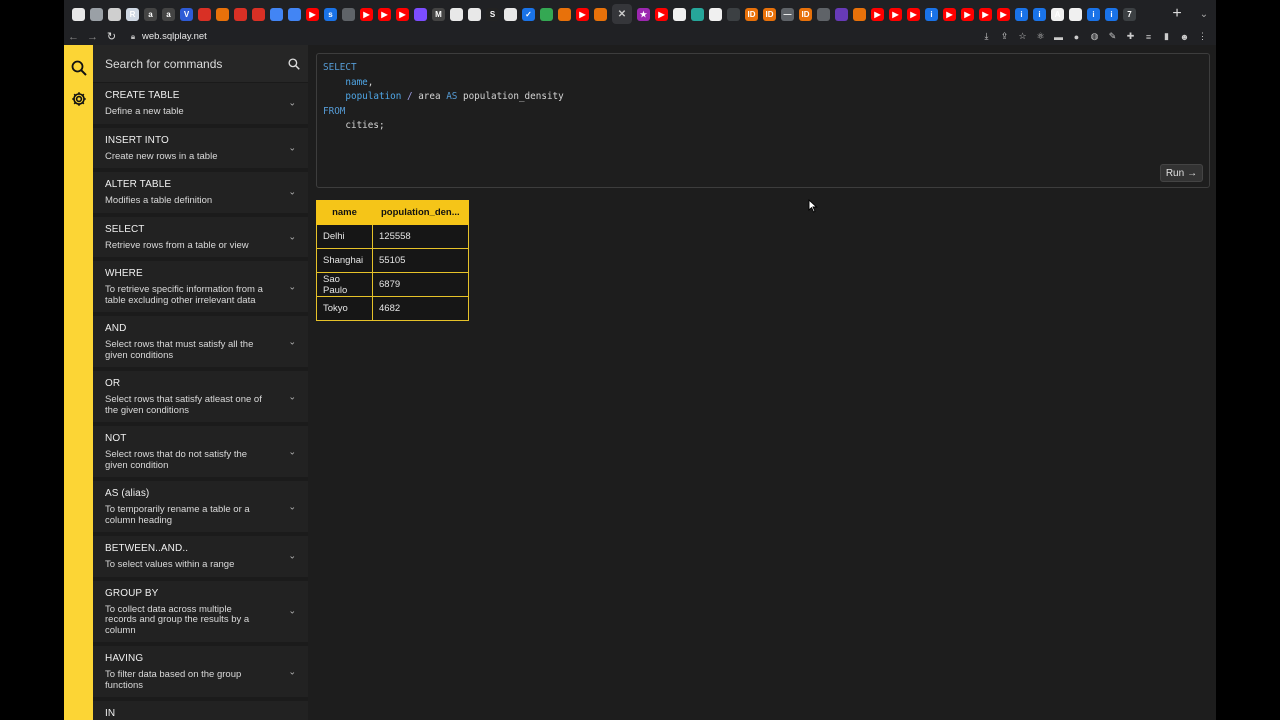 Image resolution: width=1280 pixels, height=720 pixels. Describe the element at coordinates (132, 14) in the screenshot. I see `tab-r-logo-icon: R` at that location.